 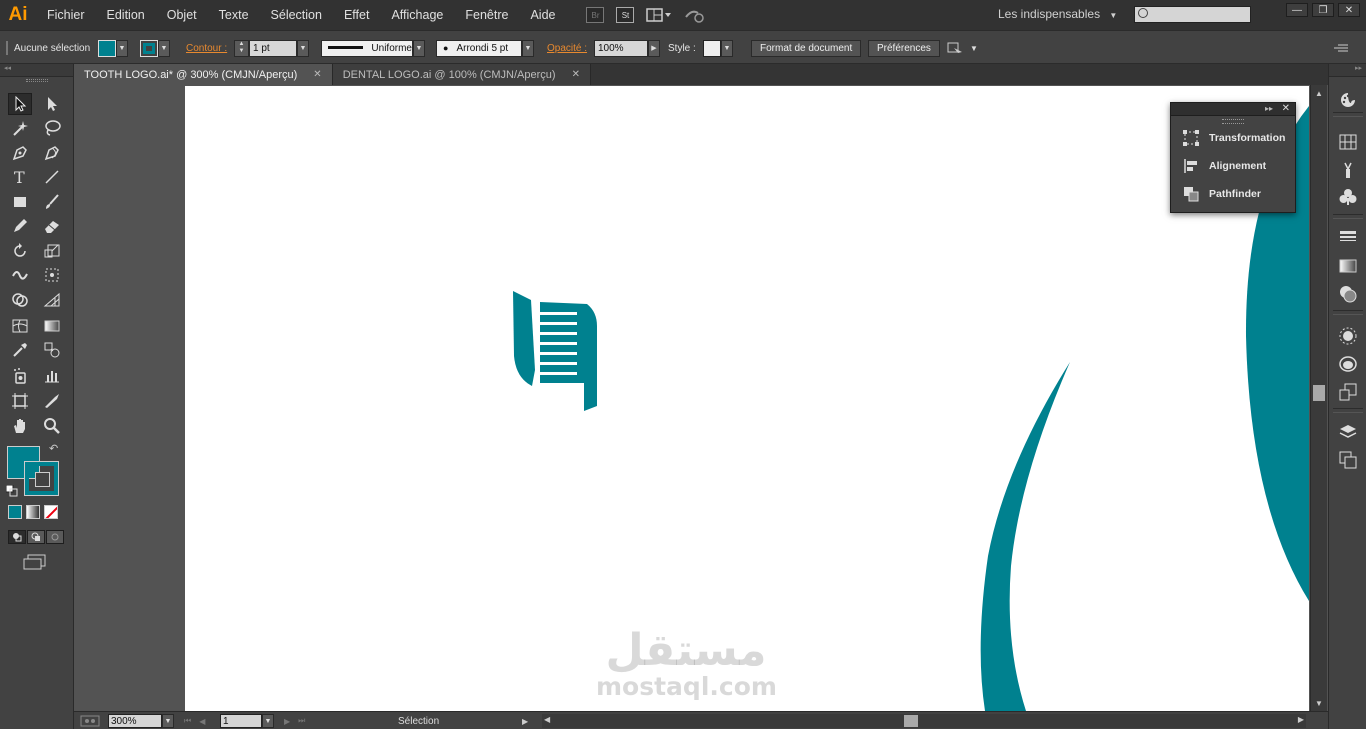 What do you see at coordinates (542, 15) in the screenshot?
I see `menu-aide: Aide` at bounding box center [542, 15].